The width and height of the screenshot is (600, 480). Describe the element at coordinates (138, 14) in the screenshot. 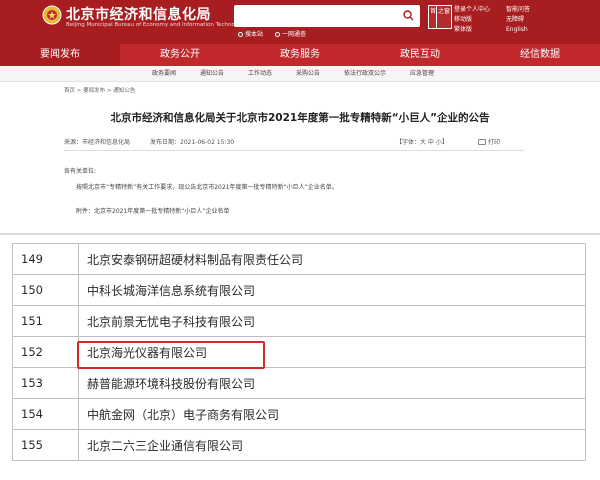

I see `site-title: 北京市经济和信息化局` at that location.